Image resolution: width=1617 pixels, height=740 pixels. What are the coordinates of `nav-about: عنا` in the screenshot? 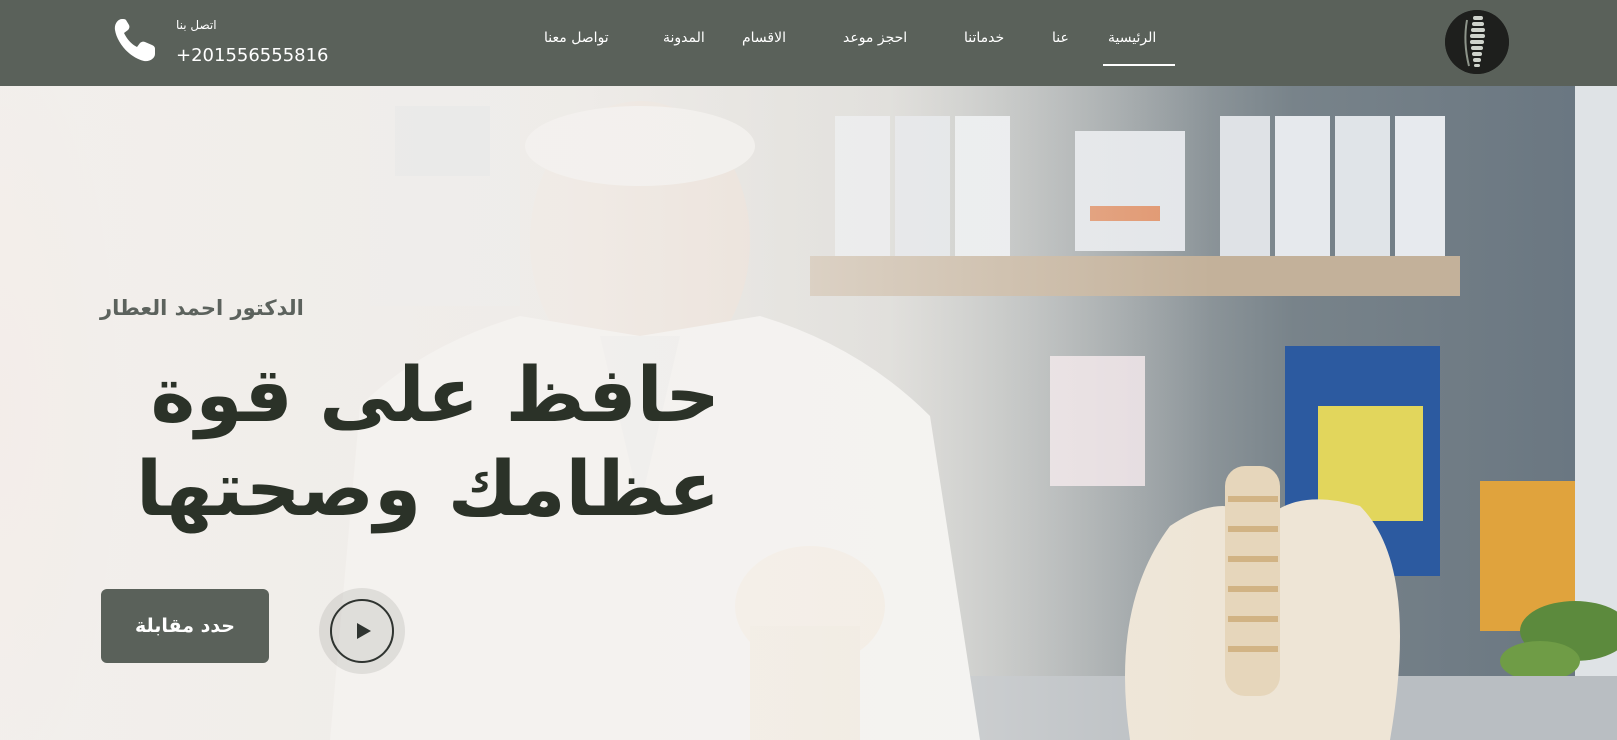 It's located at (1060, 38).